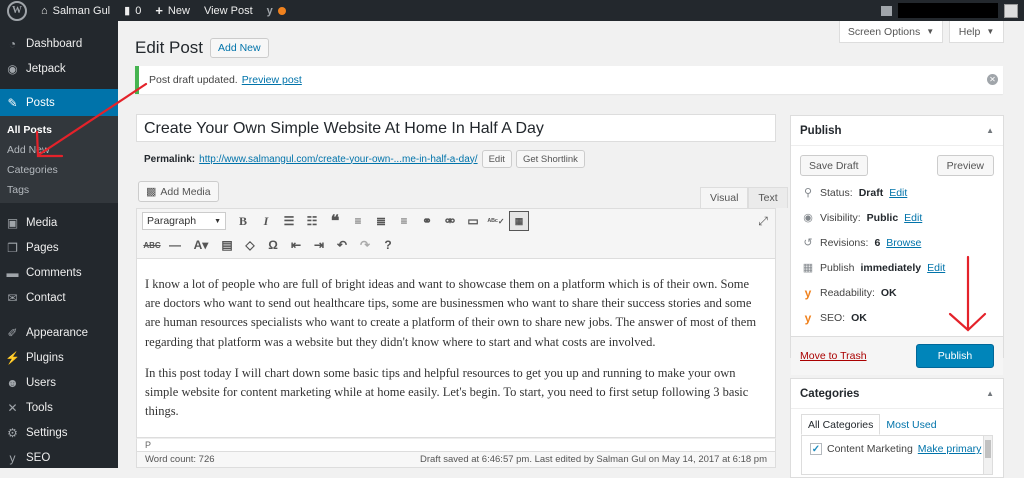 This screenshot has width=1024, height=478. I want to click on scrollbar-thumb, so click(988, 449).